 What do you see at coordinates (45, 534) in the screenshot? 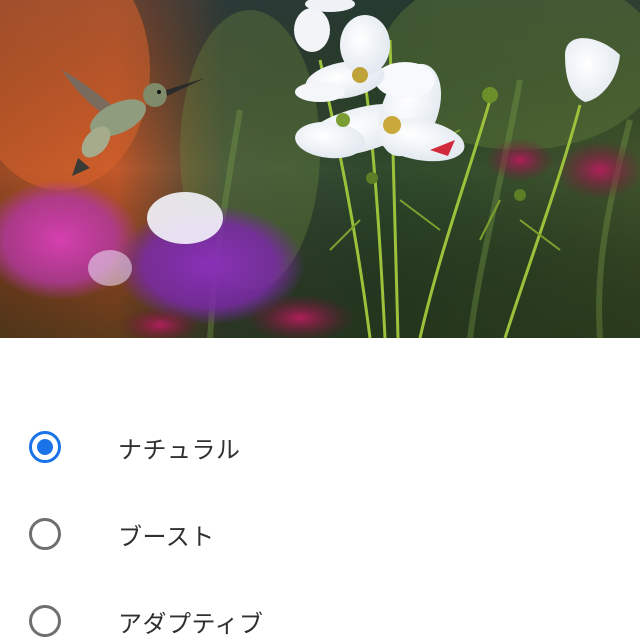
I see `radio-boost` at bounding box center [45, 534].